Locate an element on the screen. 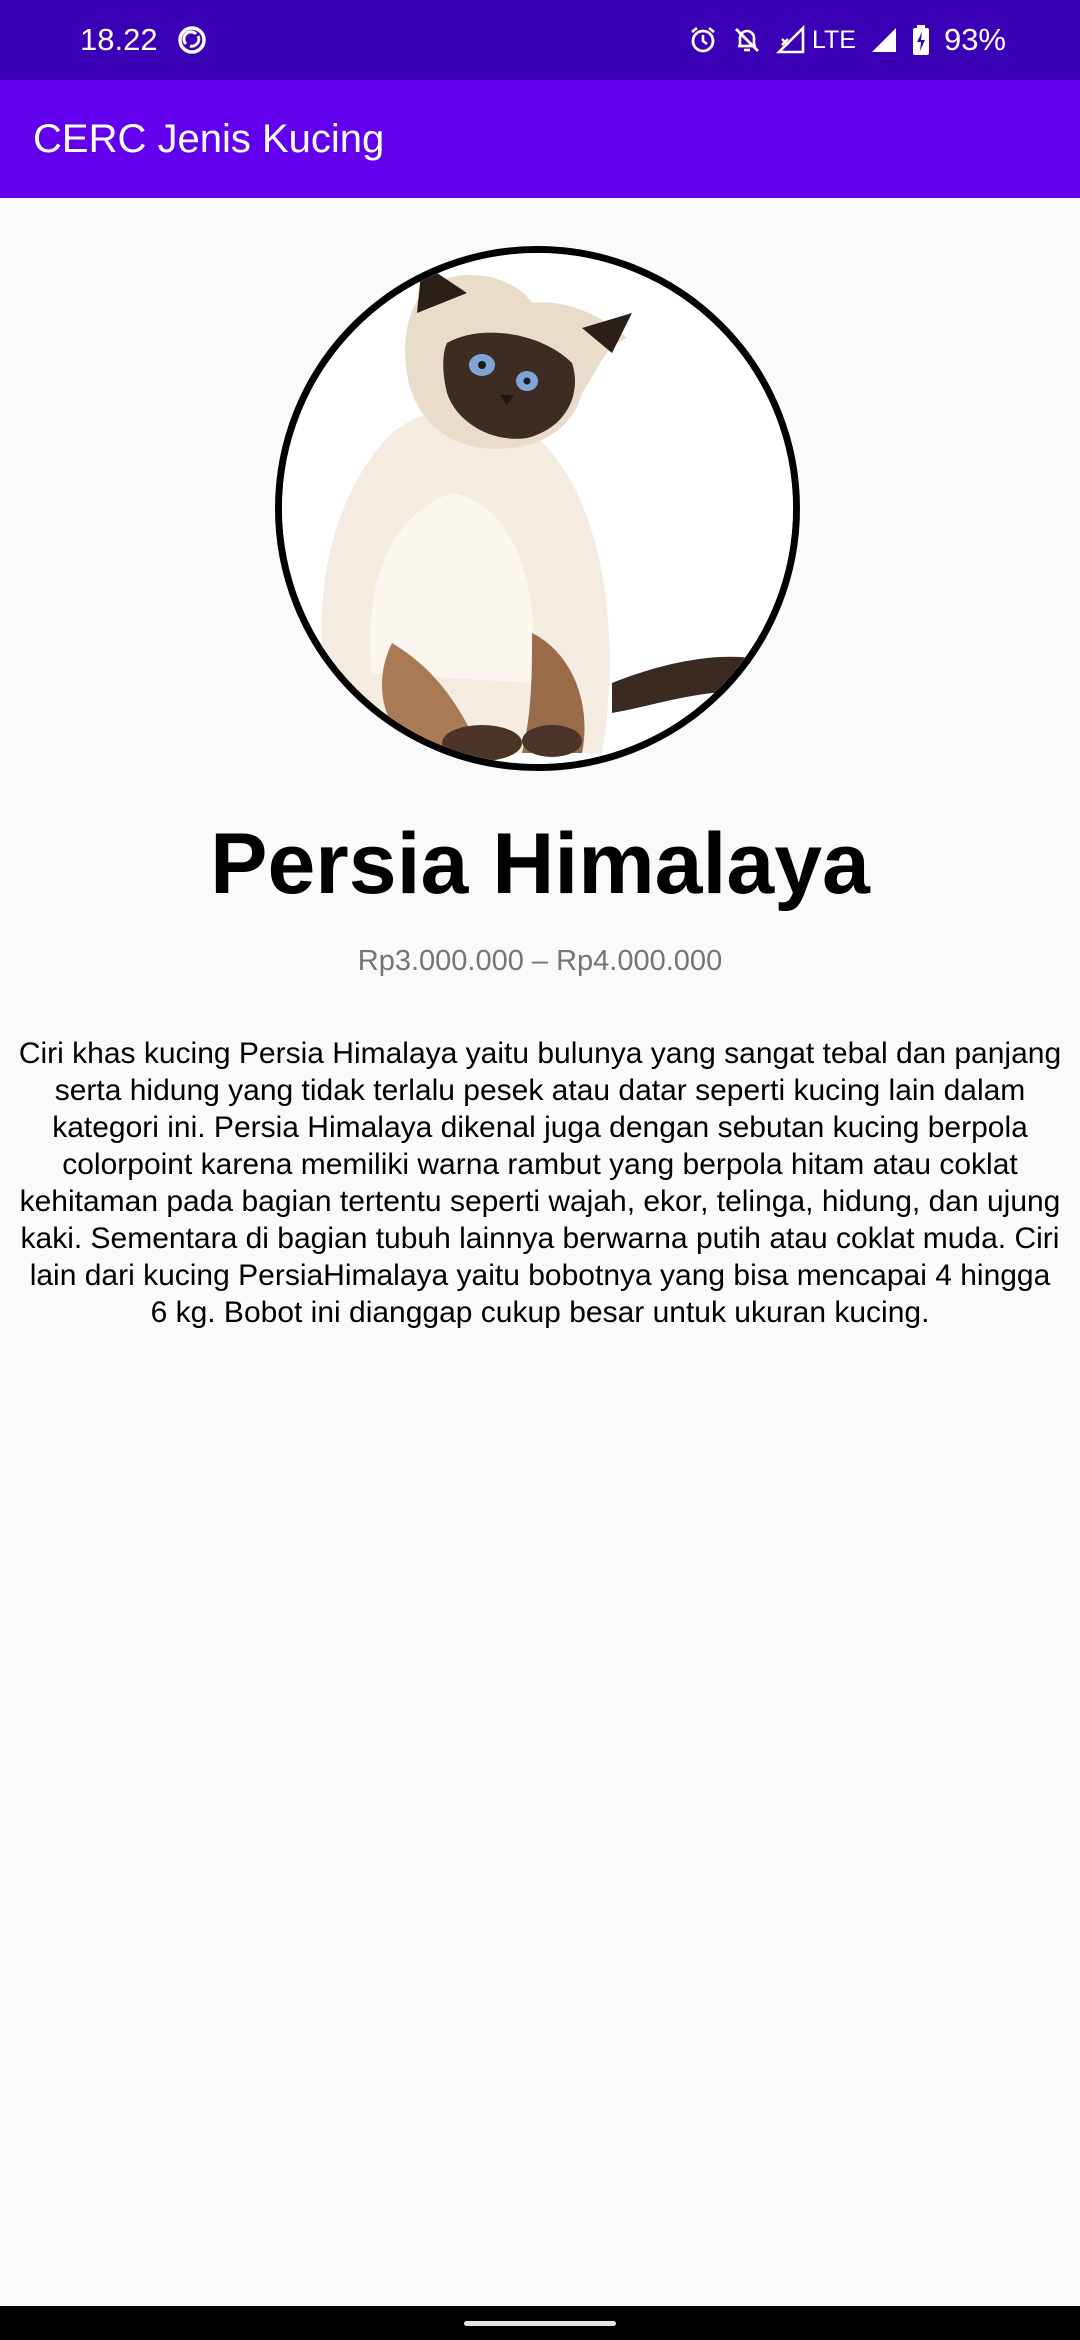  status-left: 18.22 is located at coordinates (144, 40).